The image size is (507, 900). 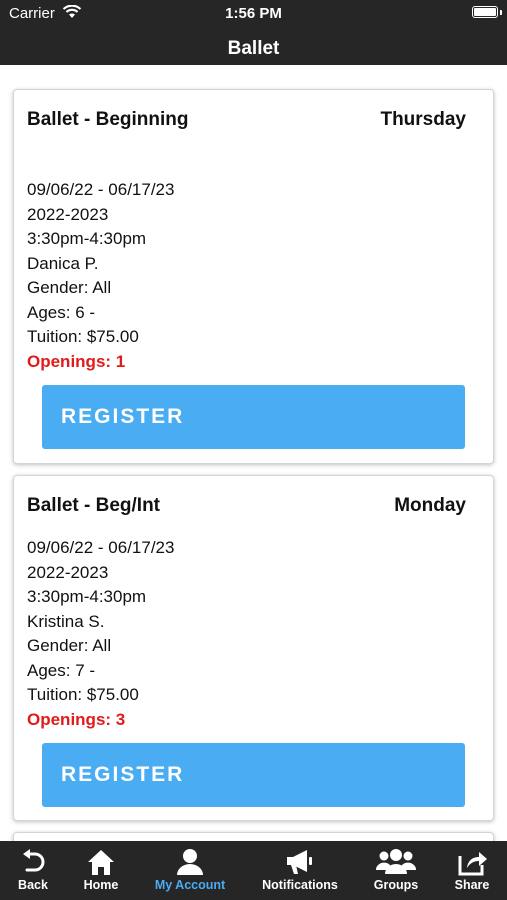 What do you see at coordinates (101, 863) in the screenshot?
I see `home-icon` at bounding box center [101, 863].